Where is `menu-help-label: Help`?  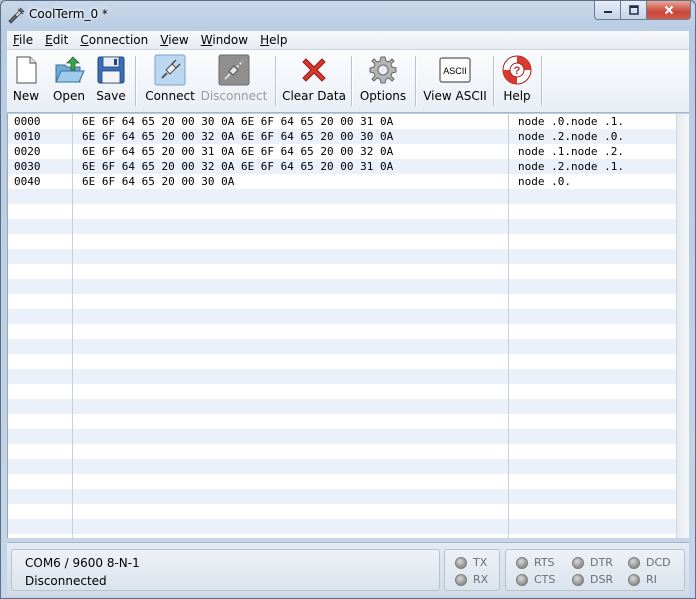
menu-help-label: Help is located at coordinates (274, 40).